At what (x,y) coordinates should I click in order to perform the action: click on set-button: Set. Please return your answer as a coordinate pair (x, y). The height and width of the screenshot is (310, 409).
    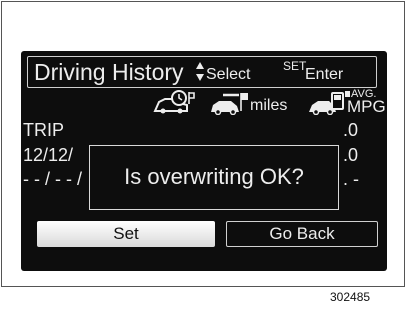
    Looking at the image, I should click on (126, 234).